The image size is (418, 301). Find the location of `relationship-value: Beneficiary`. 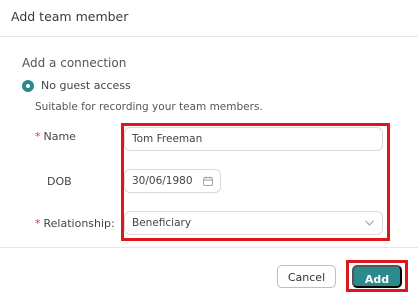

relationship-value: Beneficiary is located at coordinates (162, 223).